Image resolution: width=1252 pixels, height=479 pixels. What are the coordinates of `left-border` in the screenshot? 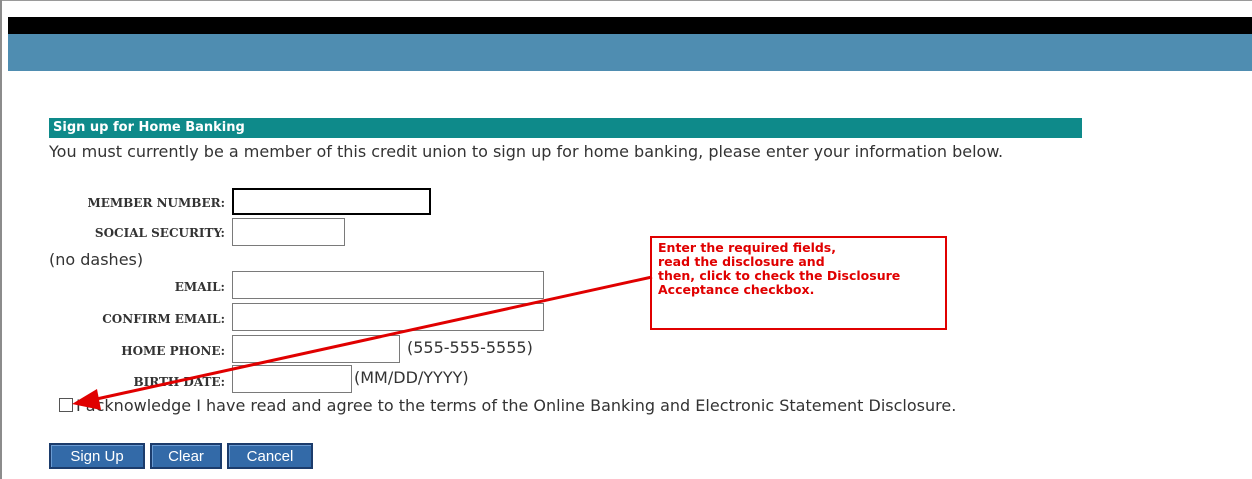 It's located at (1, 239).